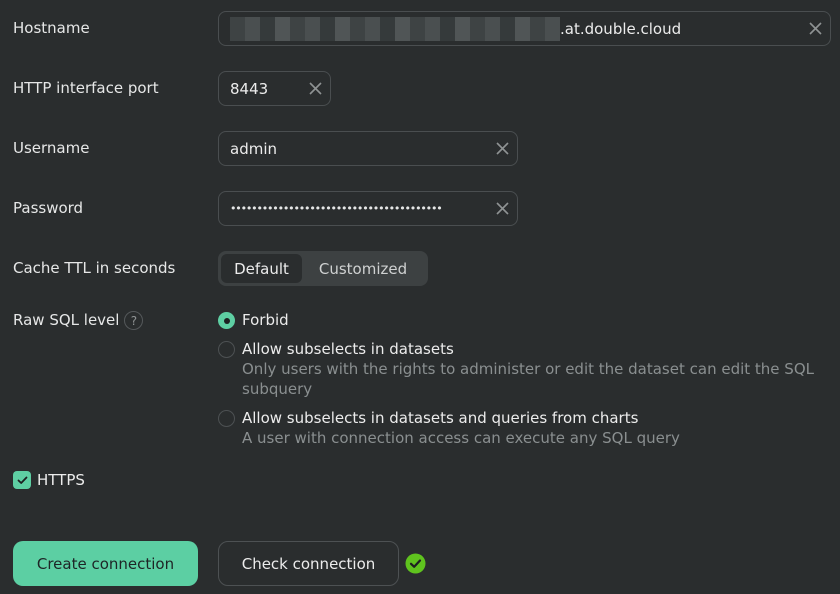 The width and height of the screenshot is (840, 594). I want to click on username-input, so click(358, 148).